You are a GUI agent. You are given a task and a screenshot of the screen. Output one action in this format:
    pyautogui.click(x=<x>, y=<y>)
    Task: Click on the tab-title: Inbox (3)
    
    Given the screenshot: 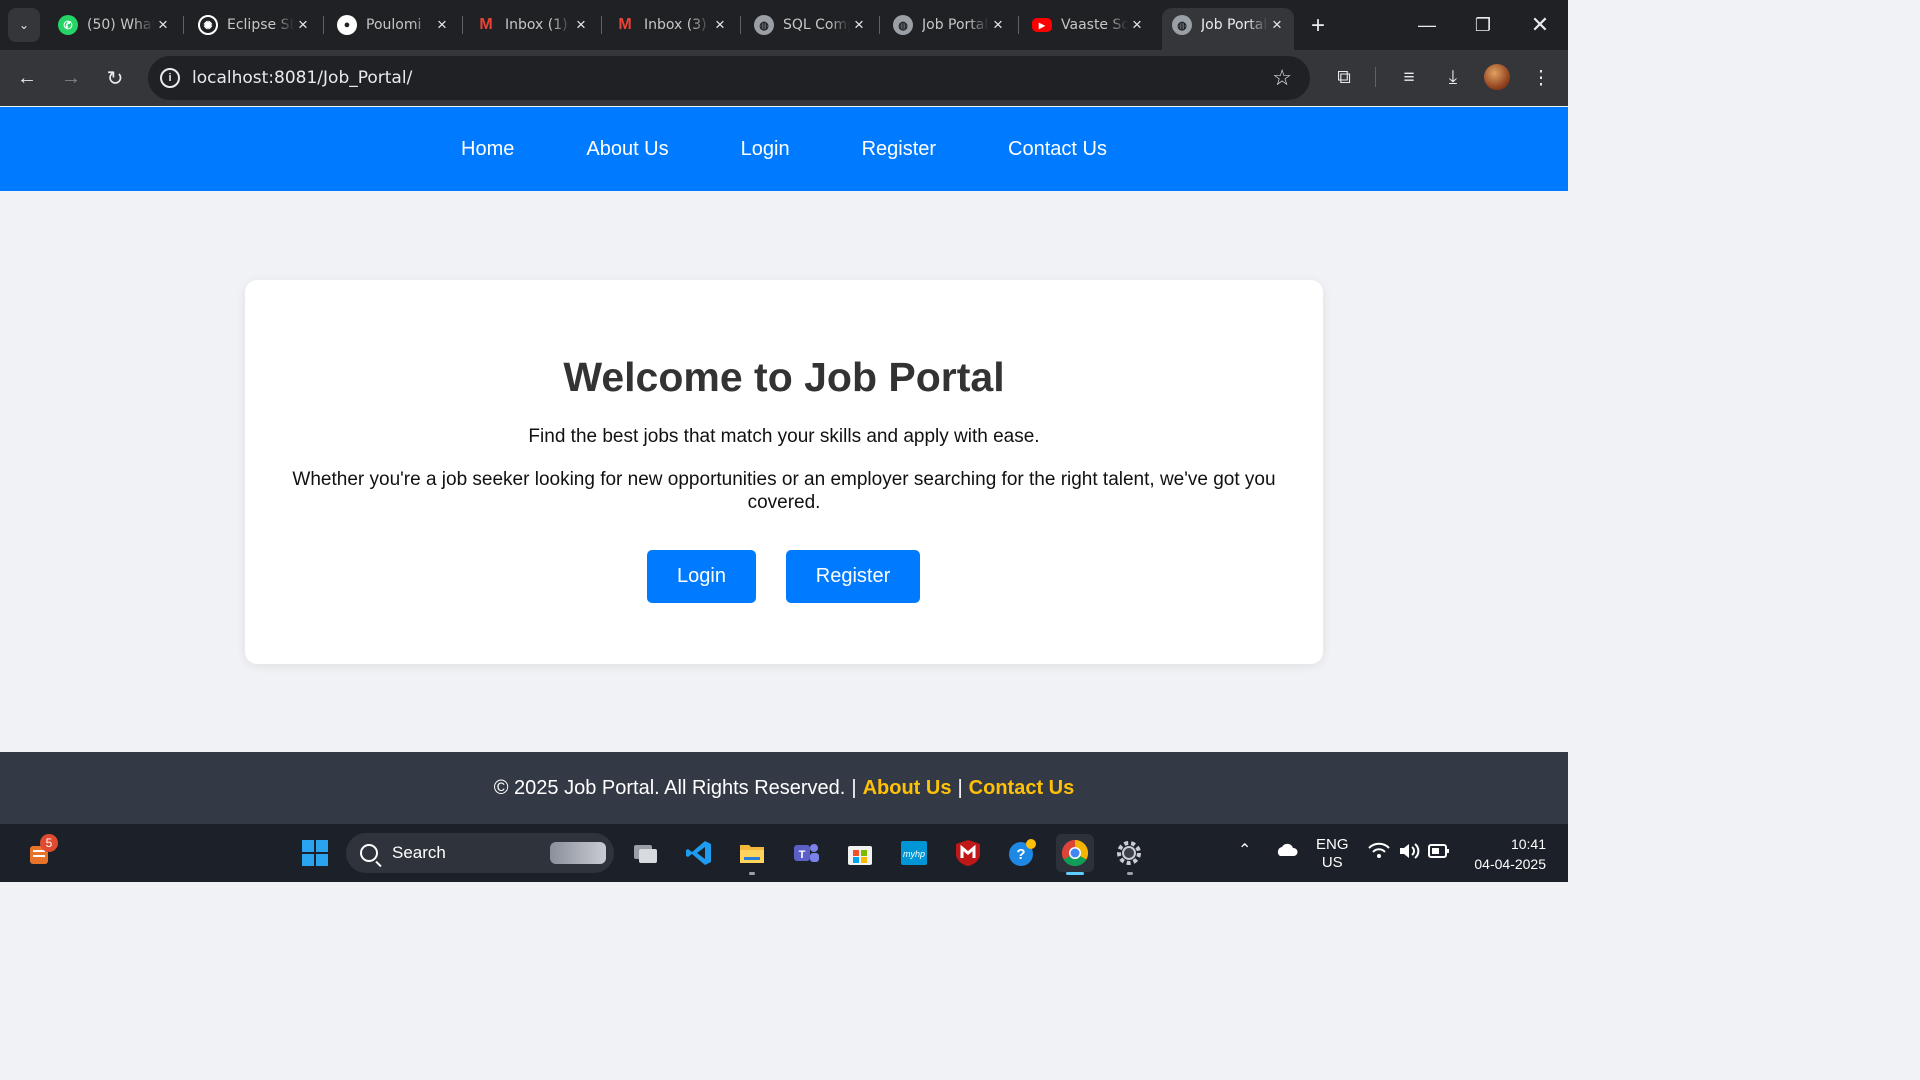 What is the action you would take?
    pyautogui.click(x=675, y=25)
    